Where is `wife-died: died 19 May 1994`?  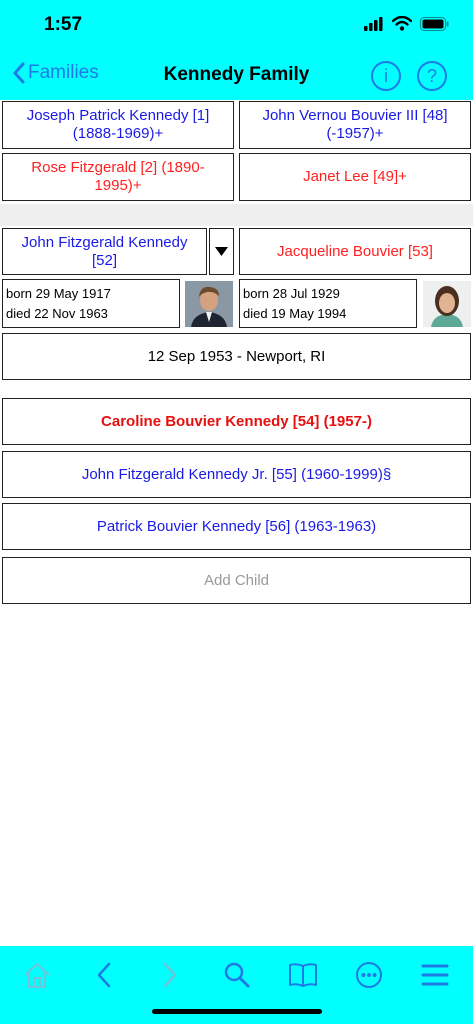
wife-died: died 19 May 1994 is located at coordinates (295, 313).